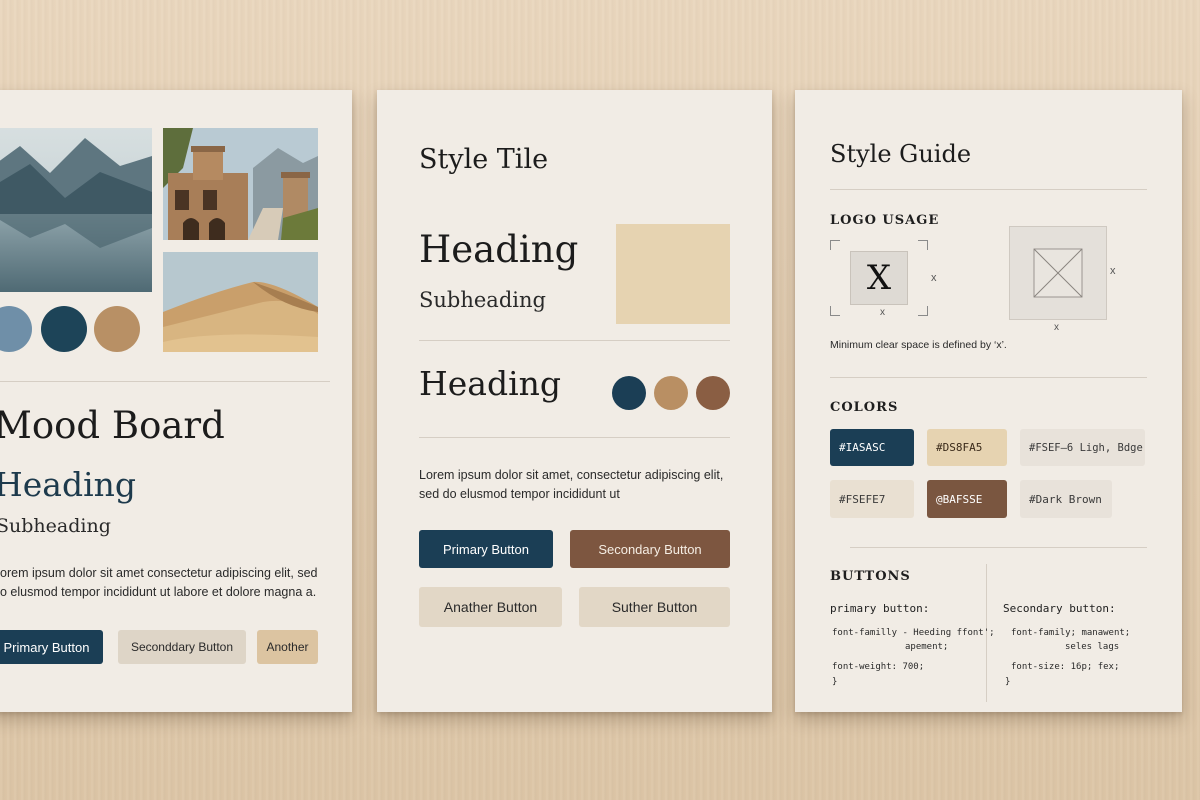 The width and height of the screenshot is (1200, 800). What do you see at coordinates (240, 184) in the screenshot?
I see `villa-building-image` at bounding box center [240, 184].